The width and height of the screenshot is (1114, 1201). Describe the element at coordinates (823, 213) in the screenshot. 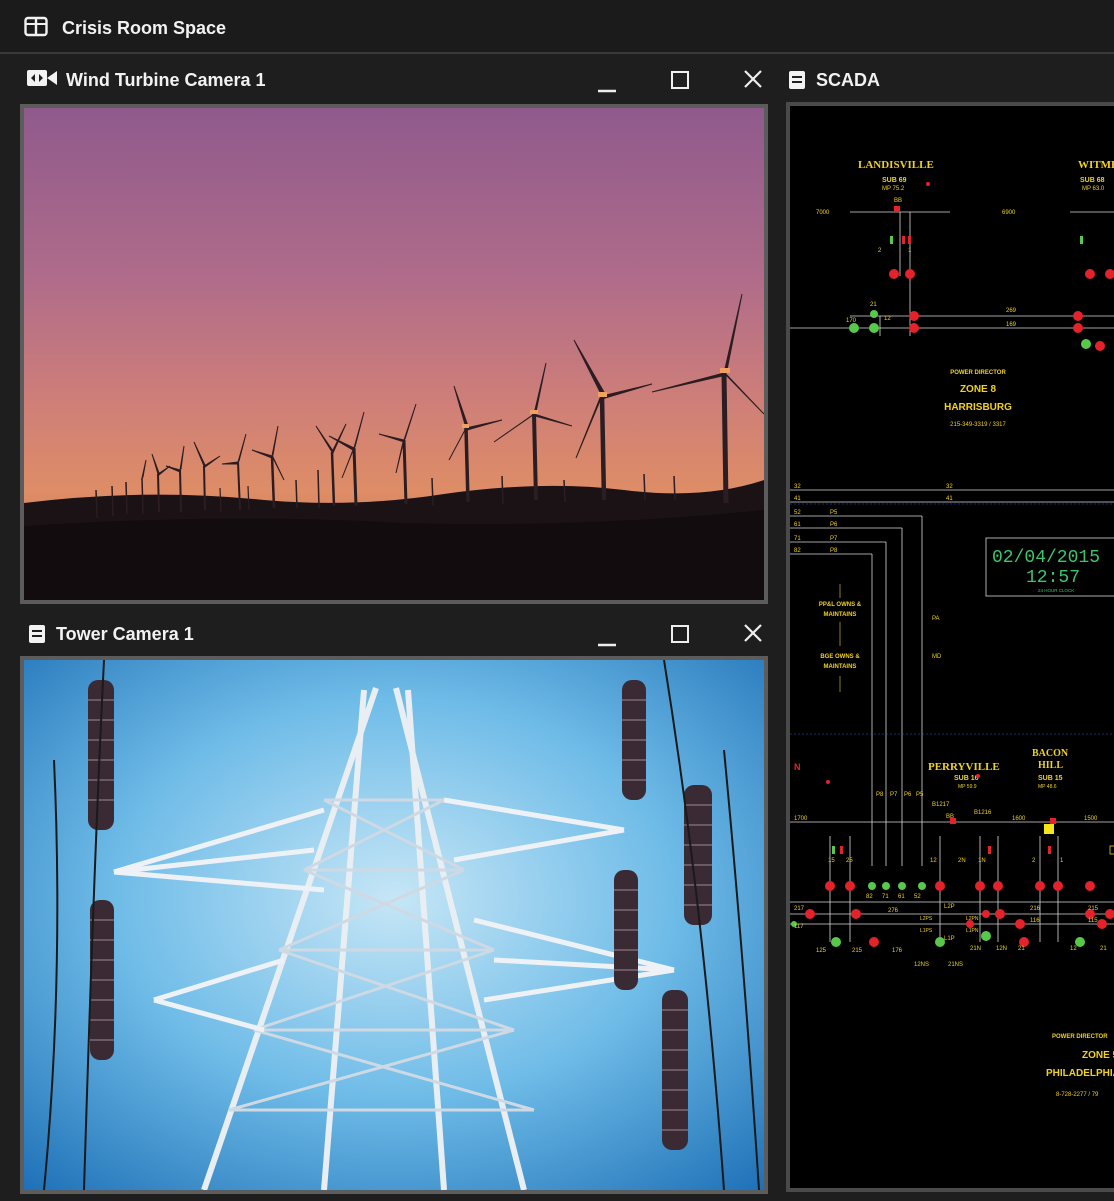

I see `line-label: 7000` at that location.